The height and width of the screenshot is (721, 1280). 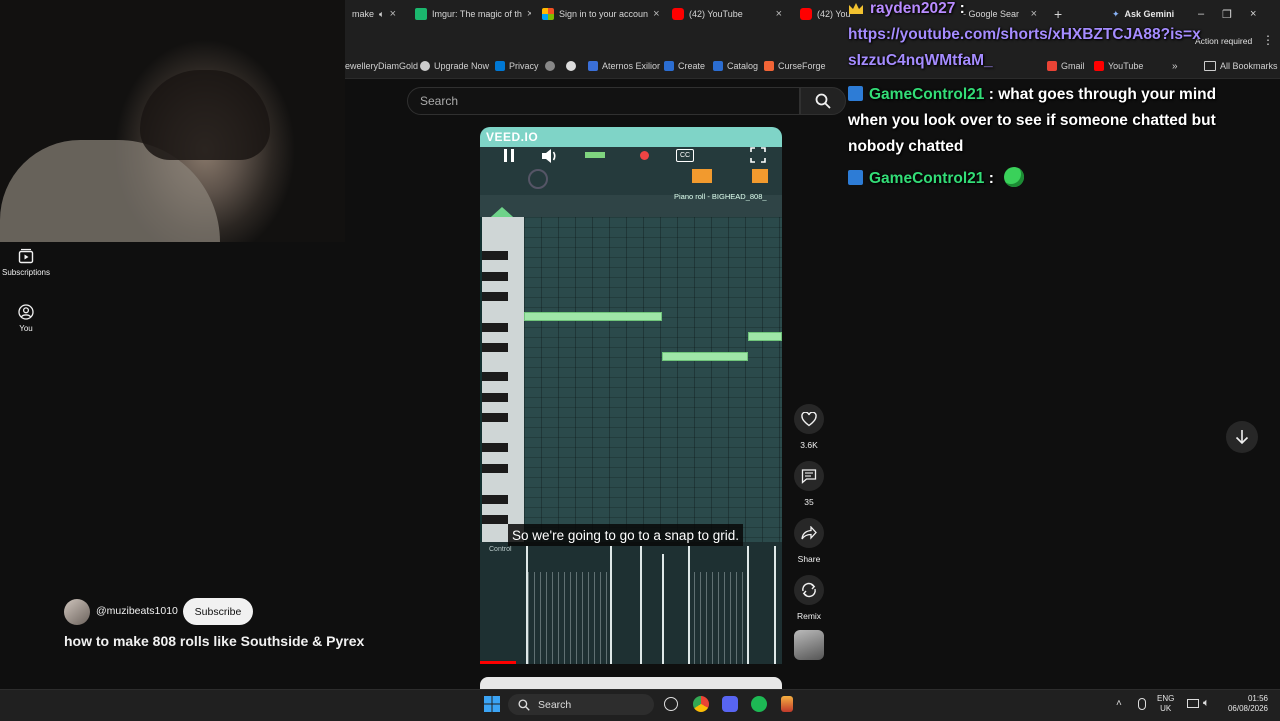 What do you see at coordinates (381, 14) in the screenshot?
I see `tab-audio-icon: 🔈︎` at bounding box center [381, 14].